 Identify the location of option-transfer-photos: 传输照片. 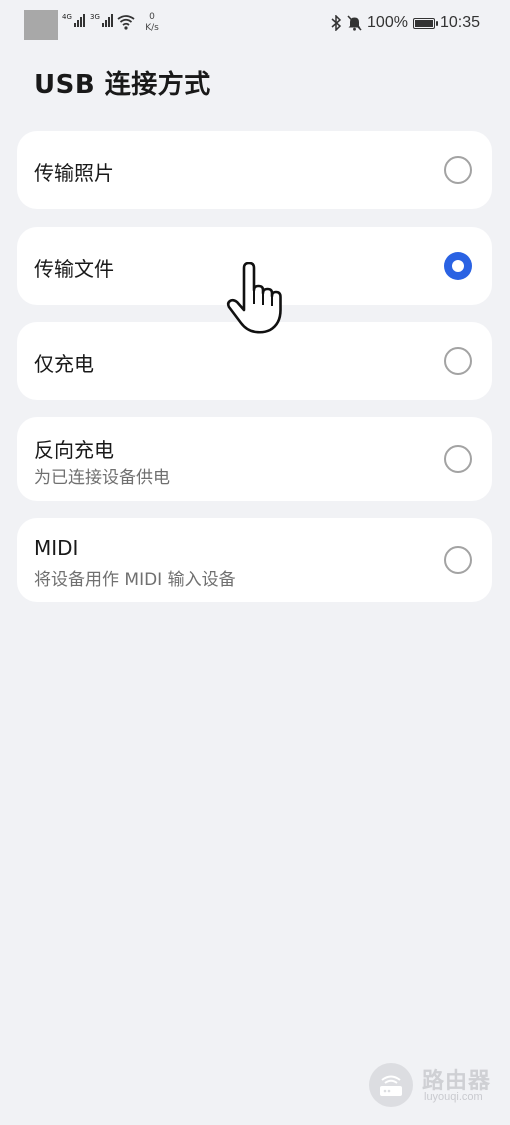
(254, 170).